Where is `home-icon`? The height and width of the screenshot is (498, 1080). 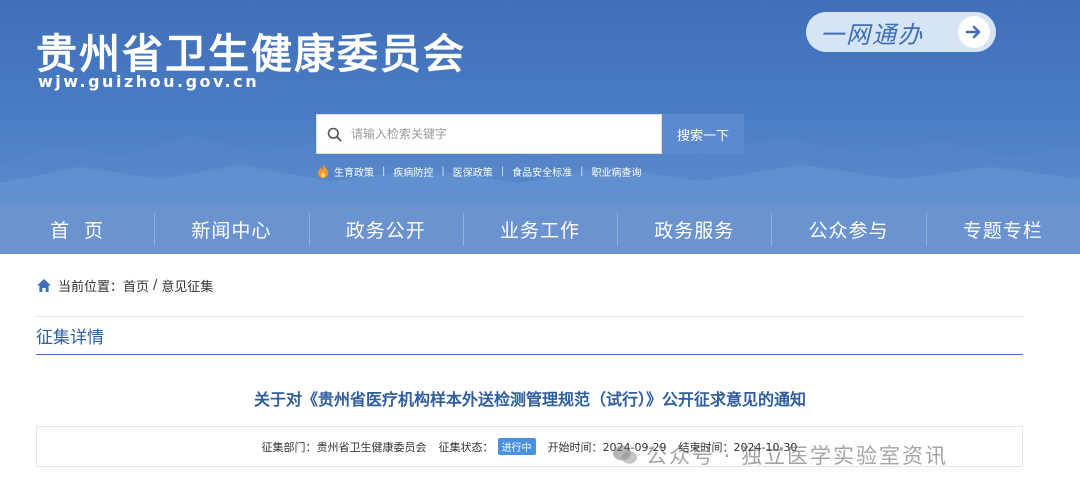
home-icon is located at coordinates (44, 285).